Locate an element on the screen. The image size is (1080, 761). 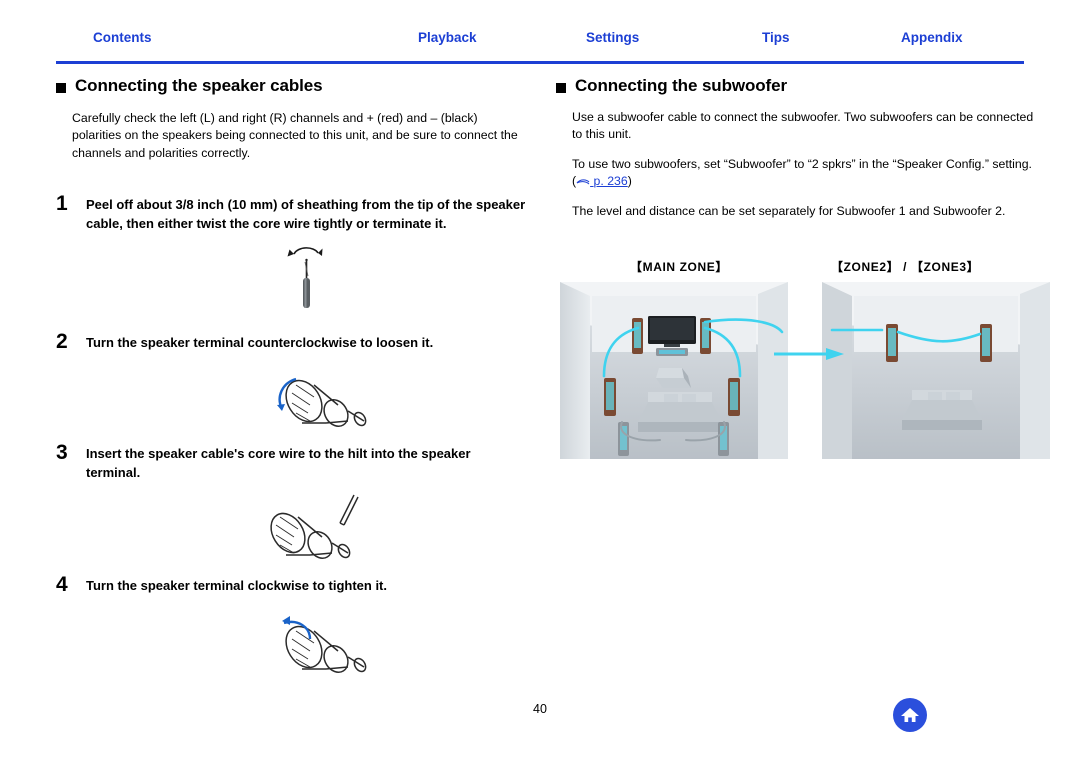
nav-item-playback: Playback is located at coordinates (447, 37).